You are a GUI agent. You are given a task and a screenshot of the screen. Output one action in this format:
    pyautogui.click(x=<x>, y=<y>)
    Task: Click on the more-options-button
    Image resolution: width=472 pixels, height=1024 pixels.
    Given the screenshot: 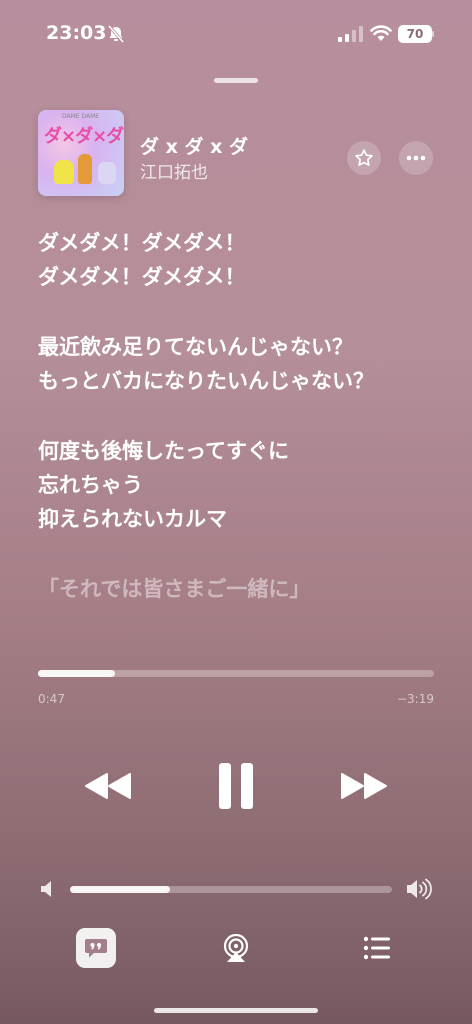 What is the action you would take?
    pyautogui.click(x=416, y=158)
    